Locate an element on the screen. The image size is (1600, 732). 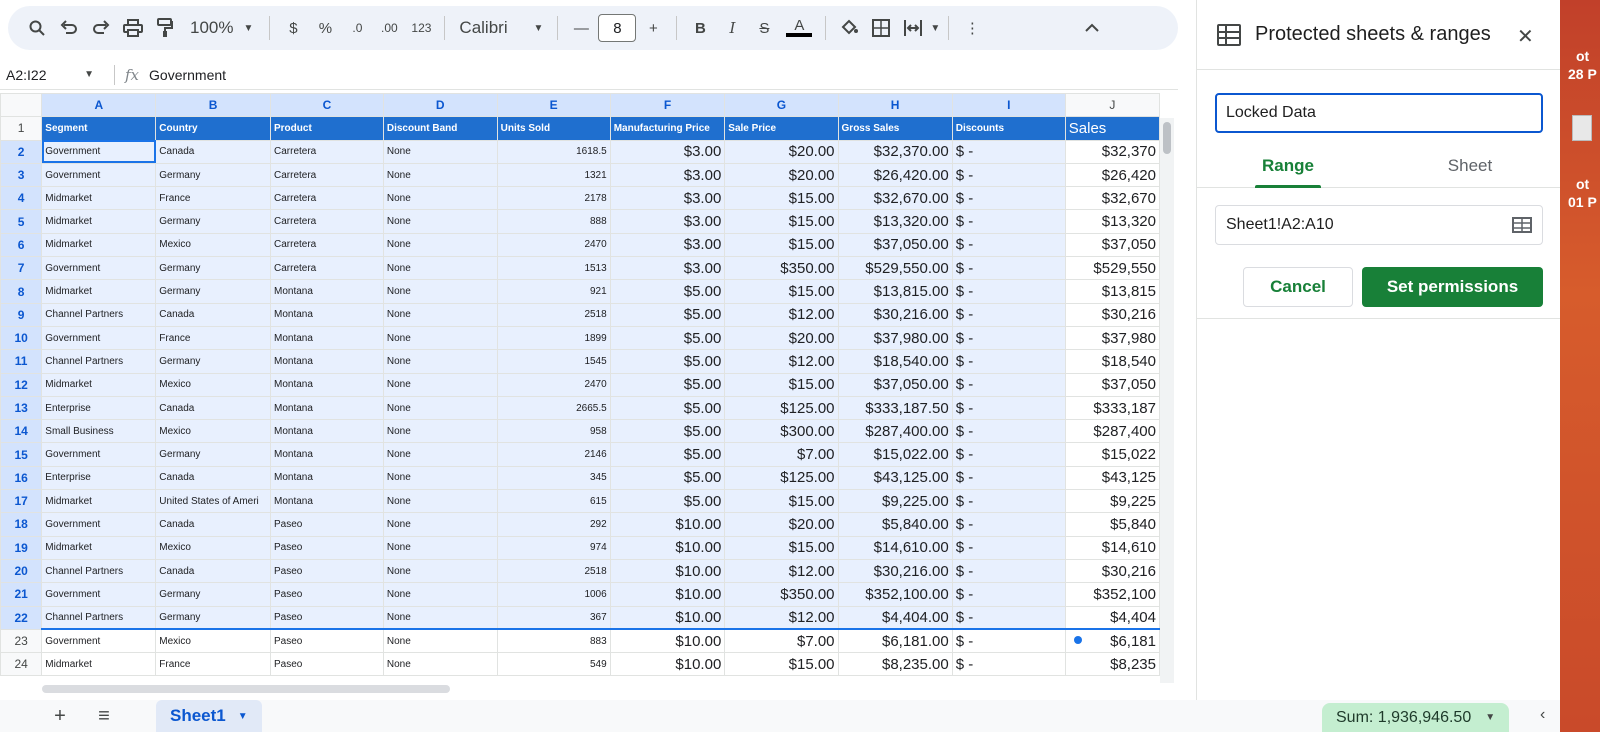
row-header: 16 is located at coordinates (21, 478).